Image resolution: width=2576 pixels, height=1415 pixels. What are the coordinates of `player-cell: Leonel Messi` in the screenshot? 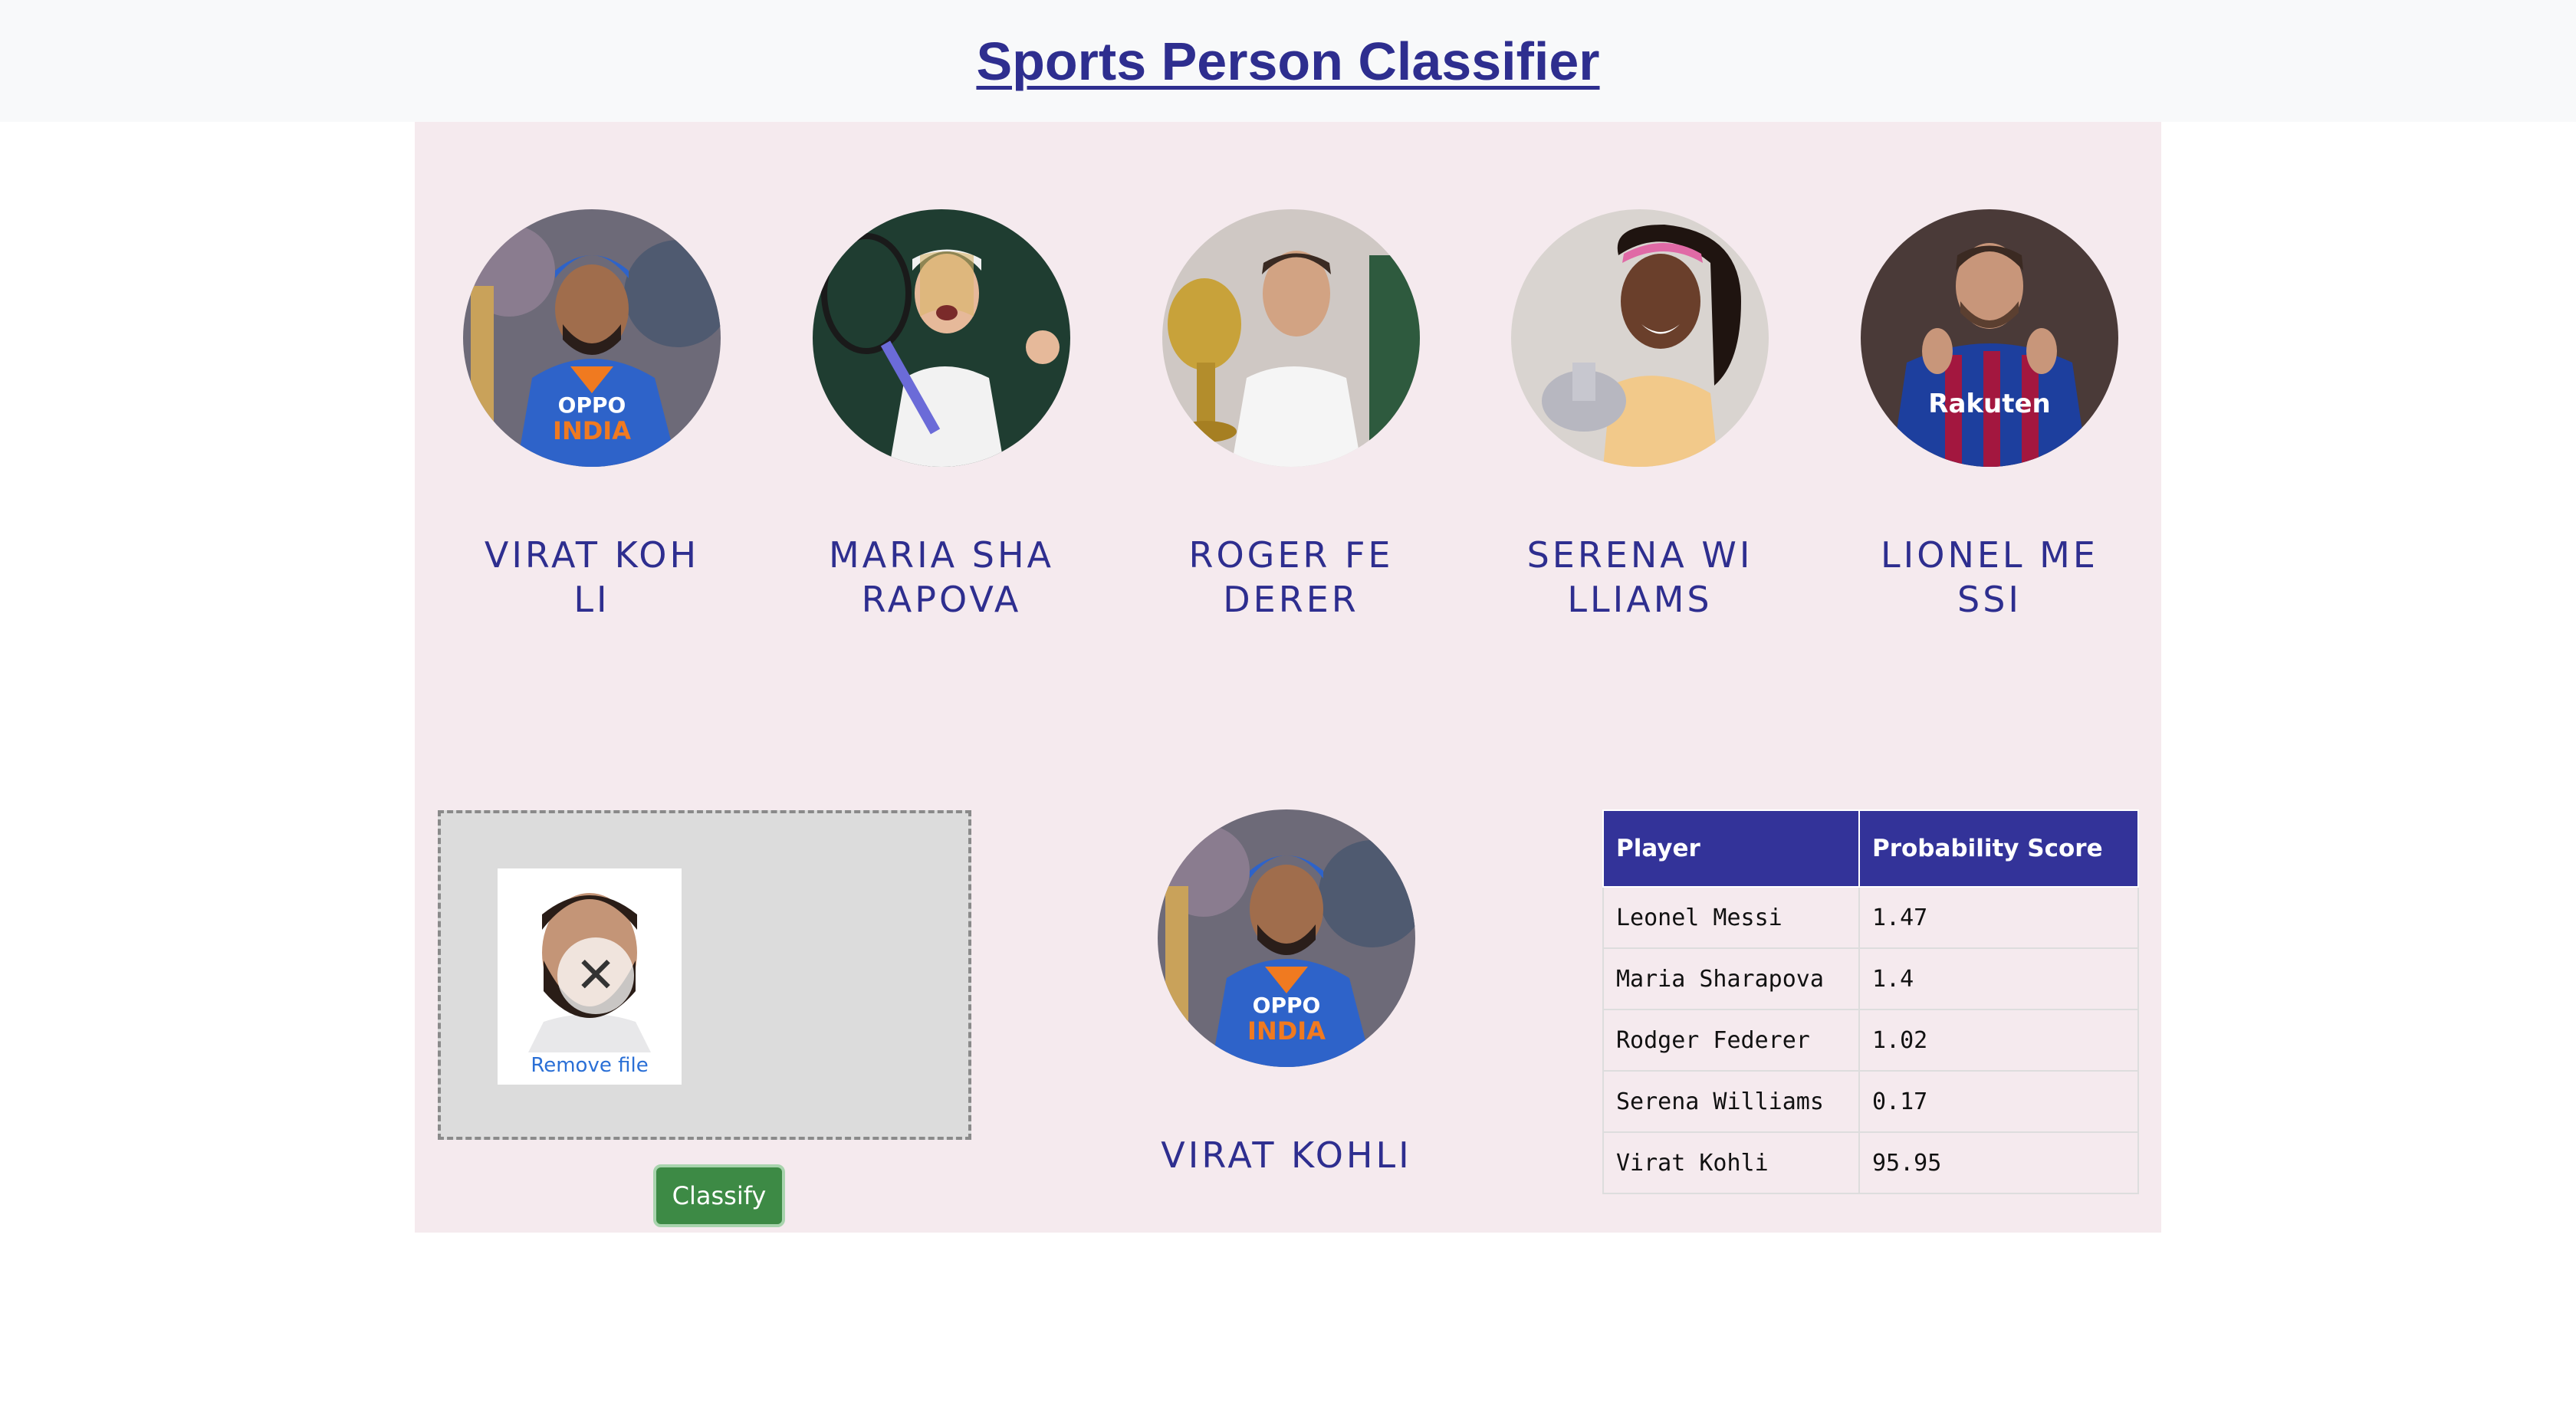 It's located at (1731, 917).